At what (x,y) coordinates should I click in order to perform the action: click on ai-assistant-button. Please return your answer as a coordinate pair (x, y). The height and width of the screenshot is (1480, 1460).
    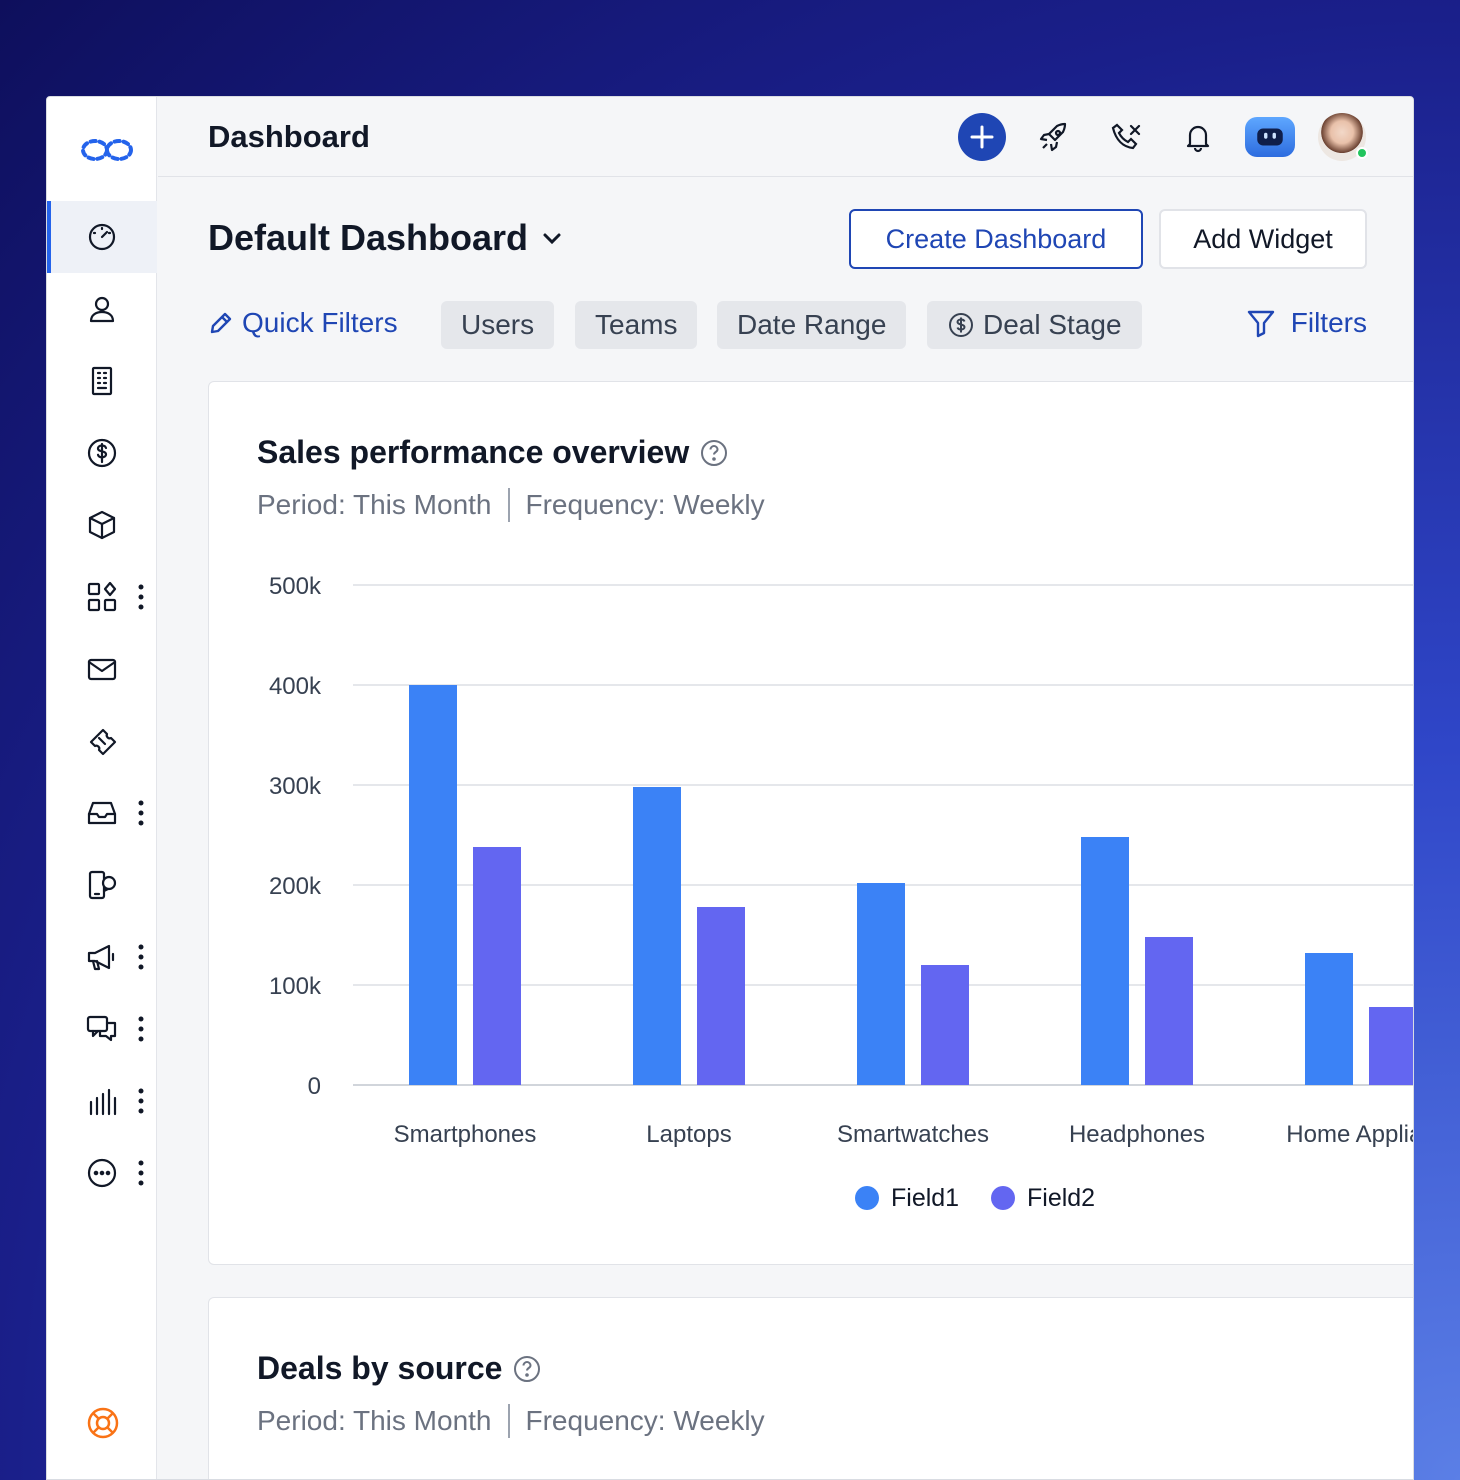
    Looking at the image, I should click on (1270, 137).